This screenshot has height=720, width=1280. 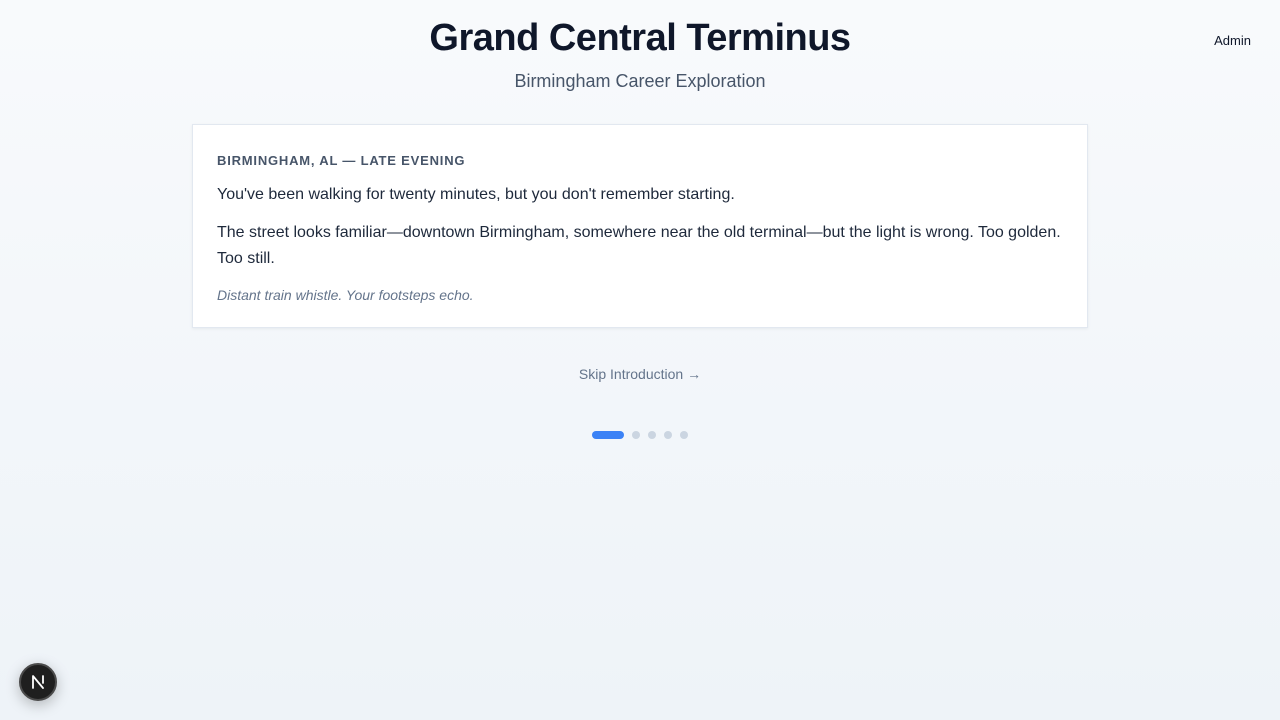 What do you see at coordinates (608, 435) in the screenshot?
I see `progress-dot-active` at bounding box center [608, 435].